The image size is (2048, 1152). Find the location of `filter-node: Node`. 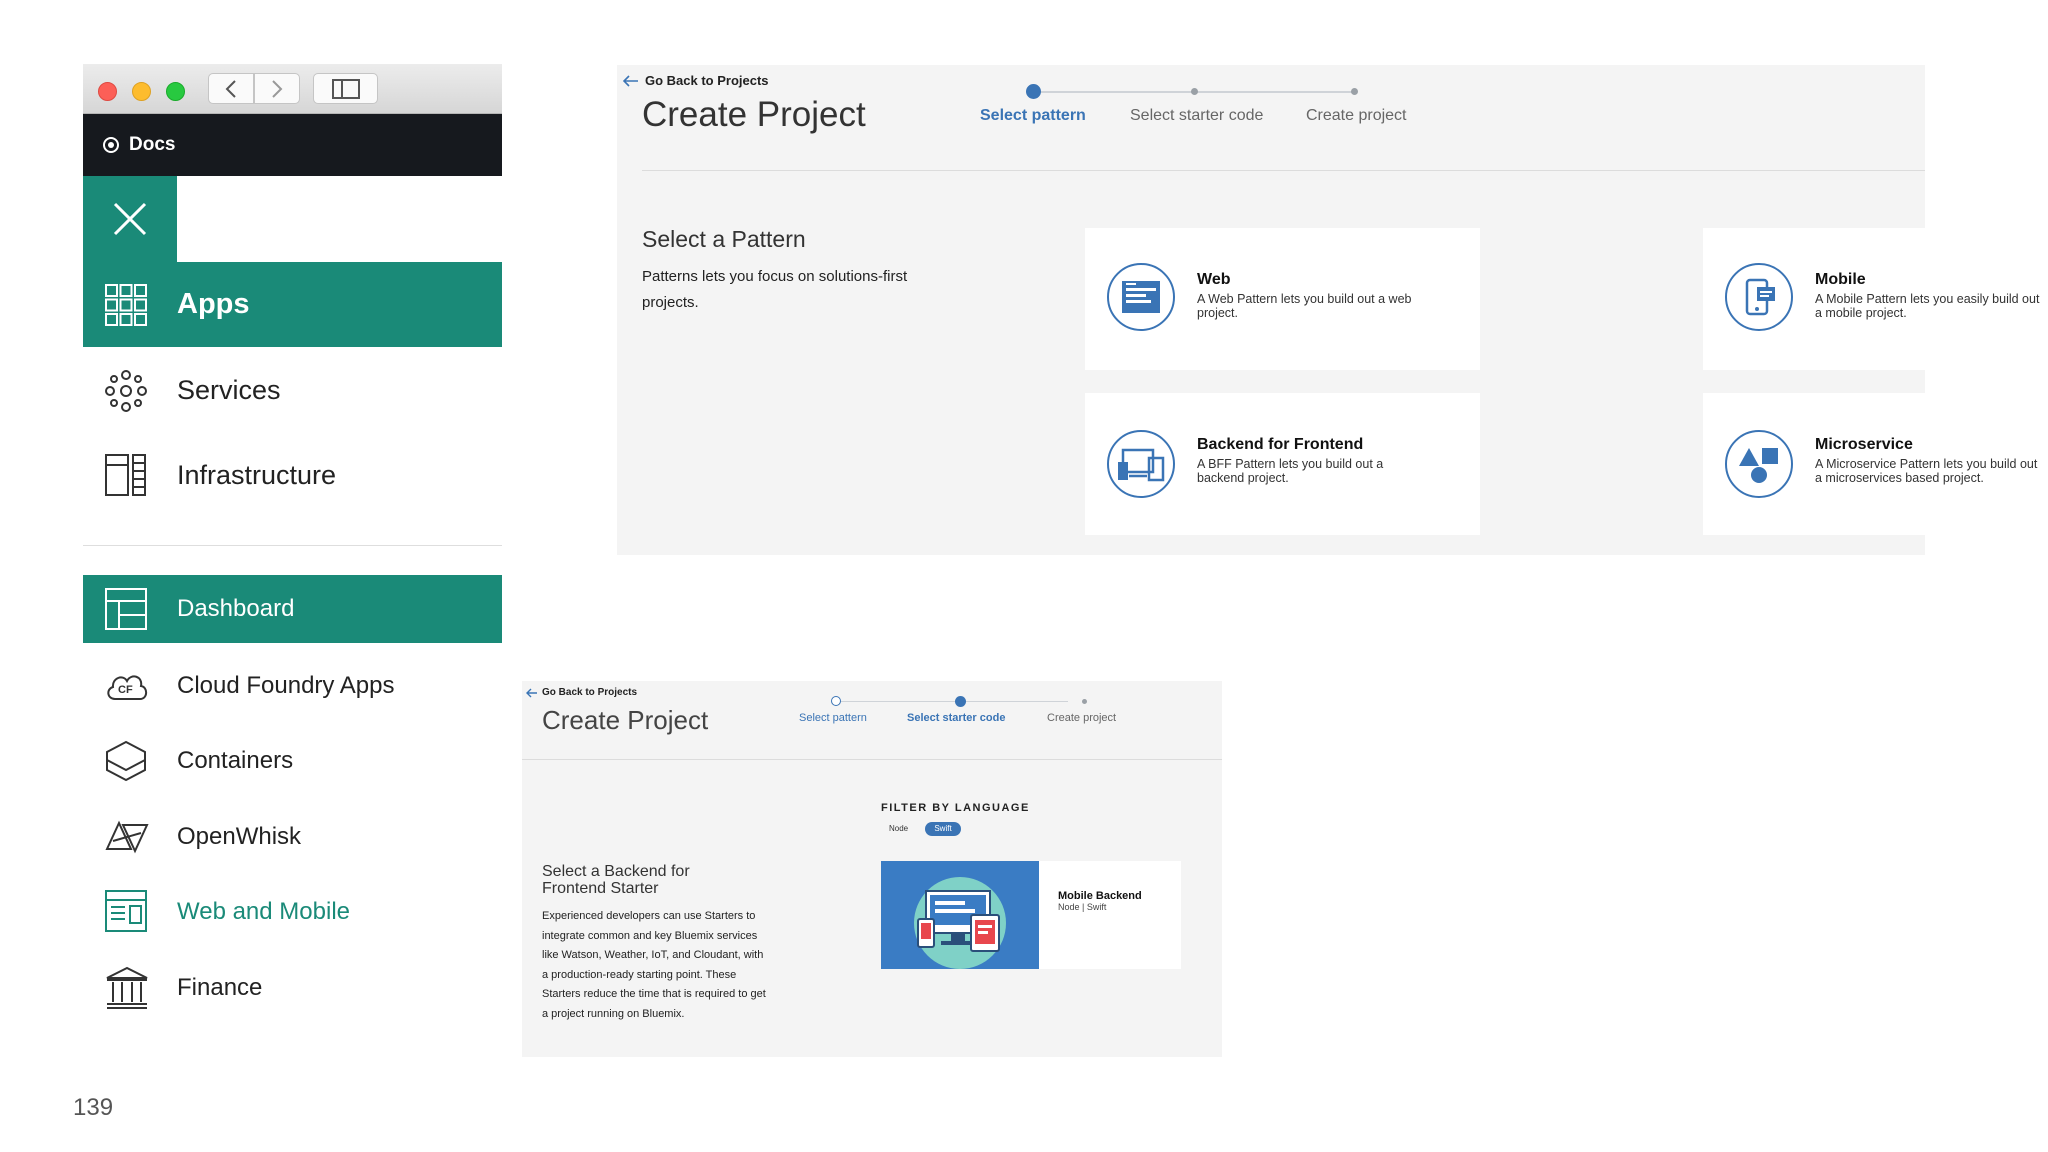

filter-node: Node is located at coordinates (898, 828).